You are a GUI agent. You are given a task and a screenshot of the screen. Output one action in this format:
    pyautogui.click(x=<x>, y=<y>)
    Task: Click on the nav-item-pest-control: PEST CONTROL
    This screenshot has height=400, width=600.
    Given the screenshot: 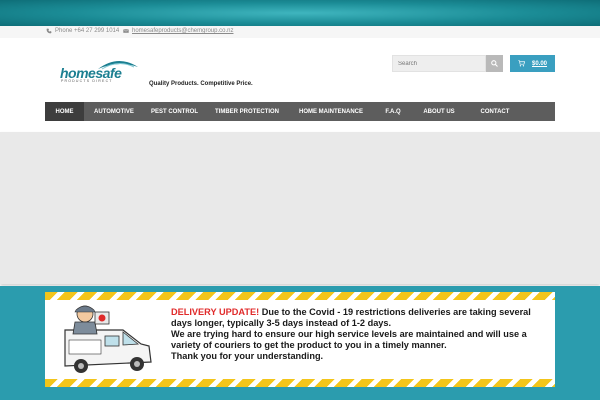 What is the action you would take?
    pyautogui.click(x=174, y=111)
    